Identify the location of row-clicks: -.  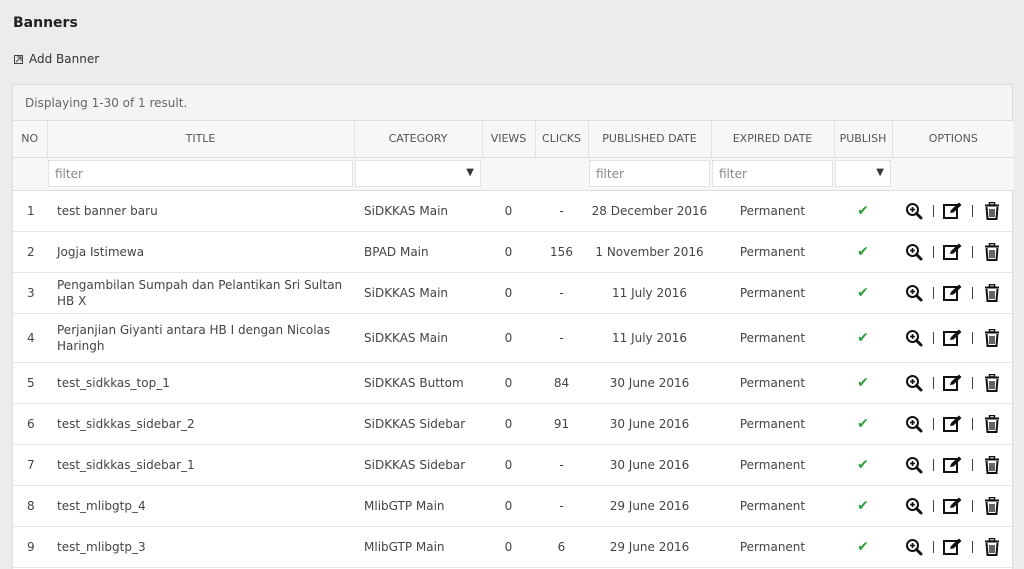
(561, 211).